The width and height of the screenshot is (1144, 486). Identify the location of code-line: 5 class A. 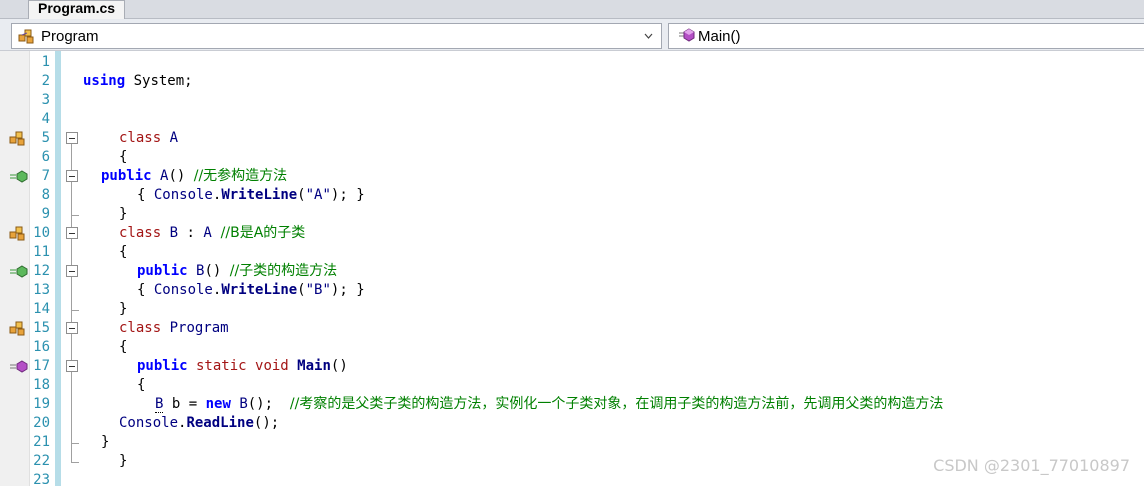
(572, 138).